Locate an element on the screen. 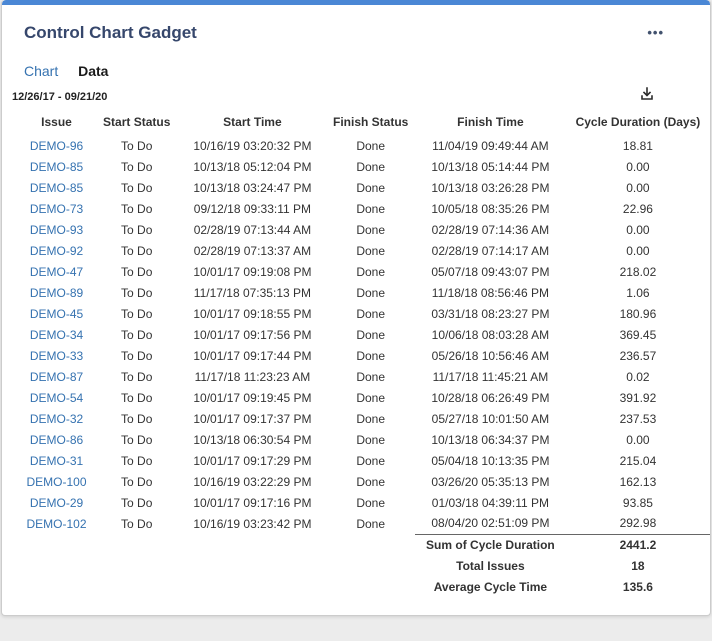  issue-link: DEMO-73 is located at coordinates (56, 209).